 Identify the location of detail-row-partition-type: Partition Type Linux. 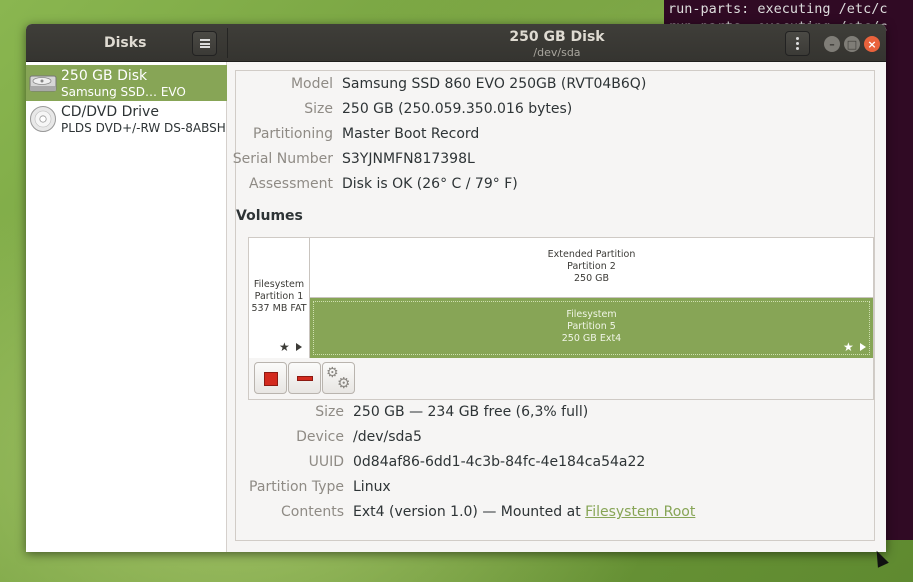
(556, 489).